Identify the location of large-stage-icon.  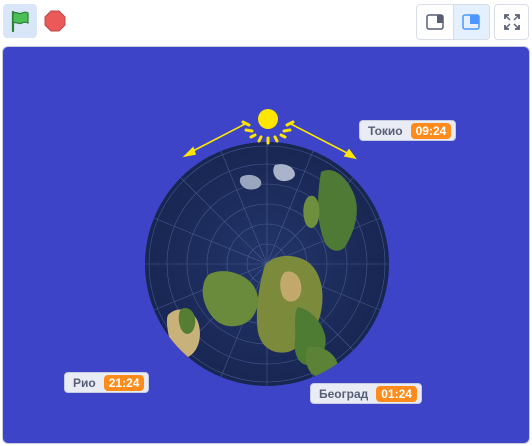
(471, 22).